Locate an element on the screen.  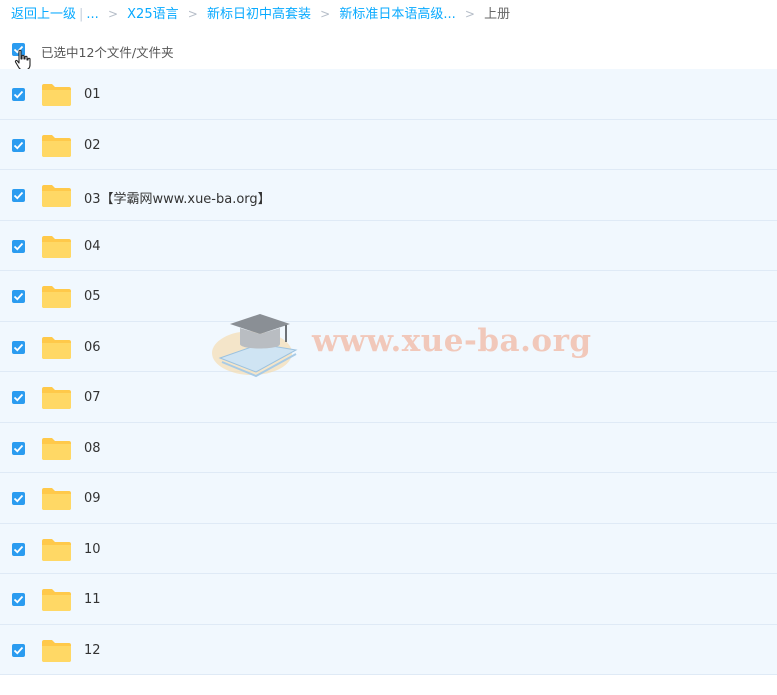
file-name: 10 is located at coordinates (92, 549).